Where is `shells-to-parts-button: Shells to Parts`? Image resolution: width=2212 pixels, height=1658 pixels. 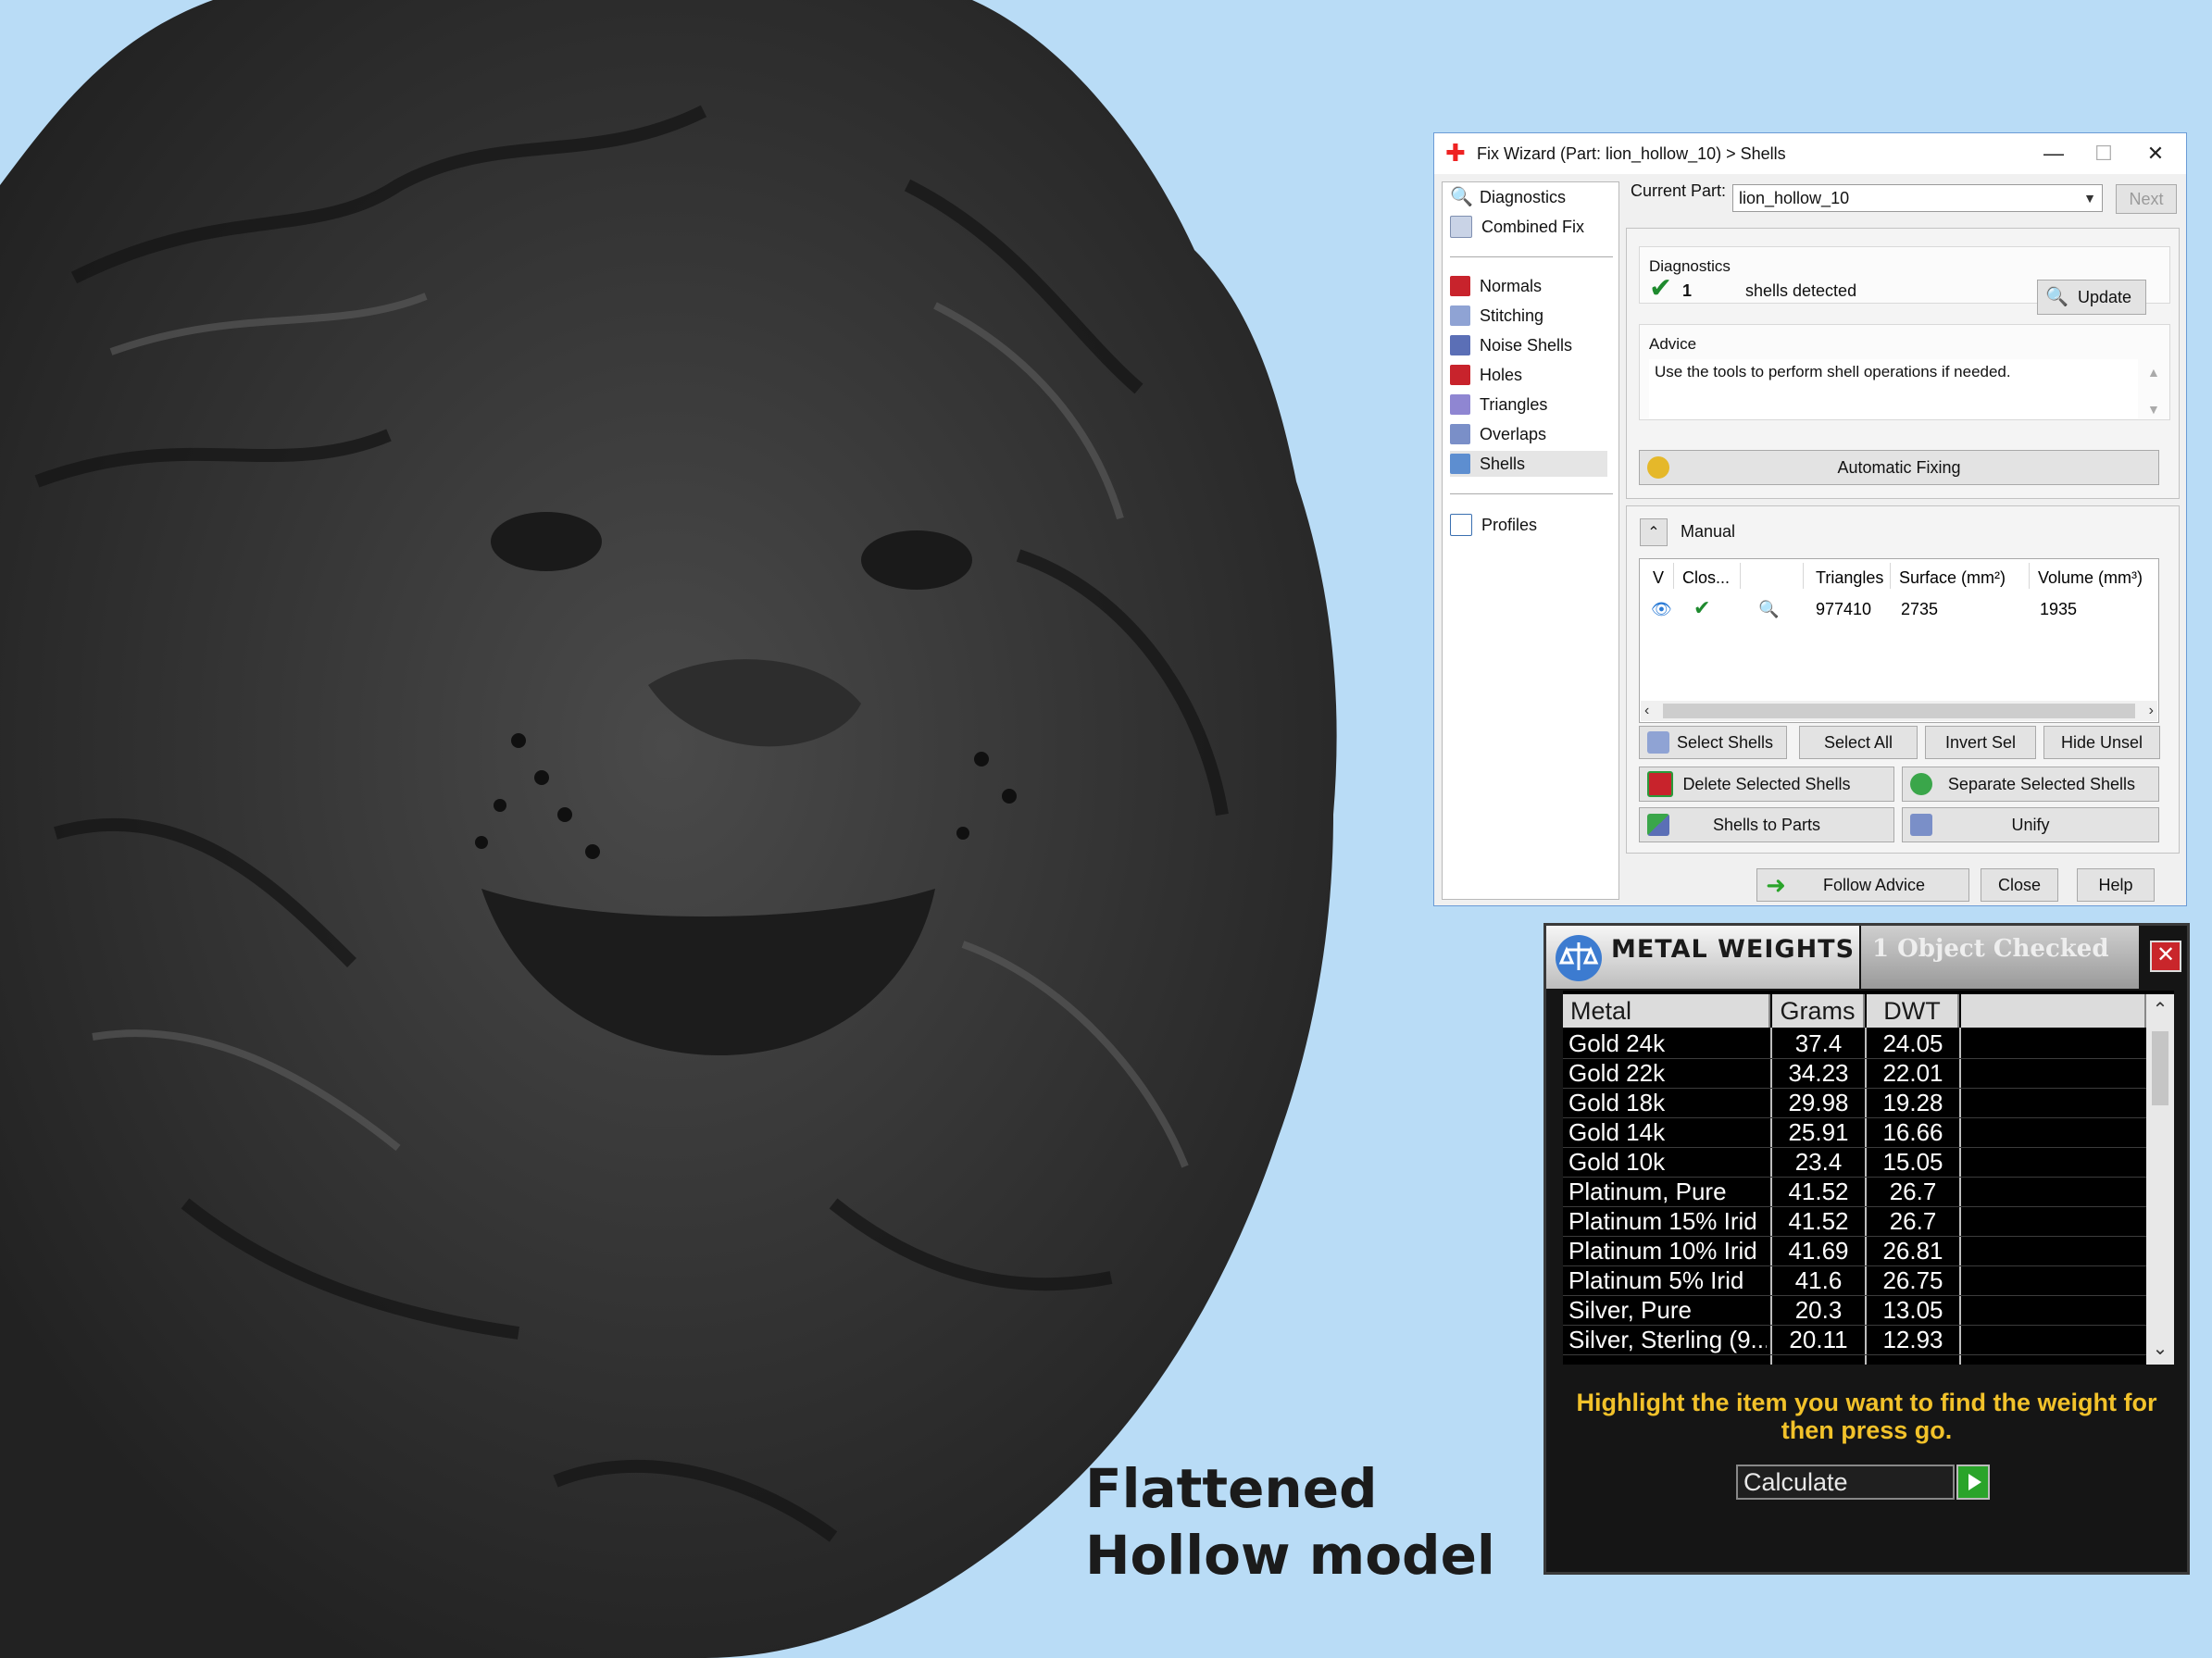 shells-to-parts-button: Shells to Parts is located at coordinates (1767, 825).